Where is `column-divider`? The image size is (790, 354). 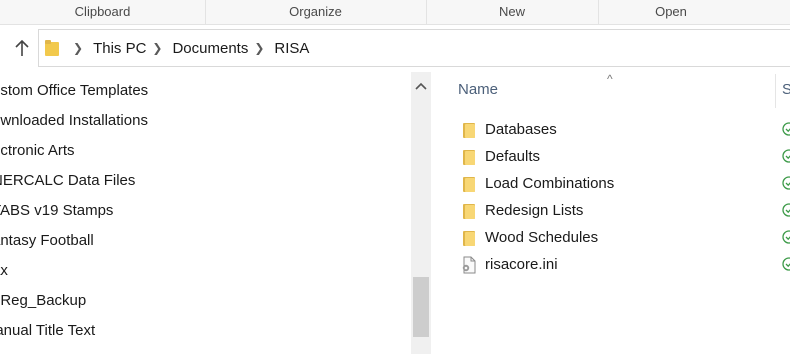 column-divider is located at coordinates (775, 91).